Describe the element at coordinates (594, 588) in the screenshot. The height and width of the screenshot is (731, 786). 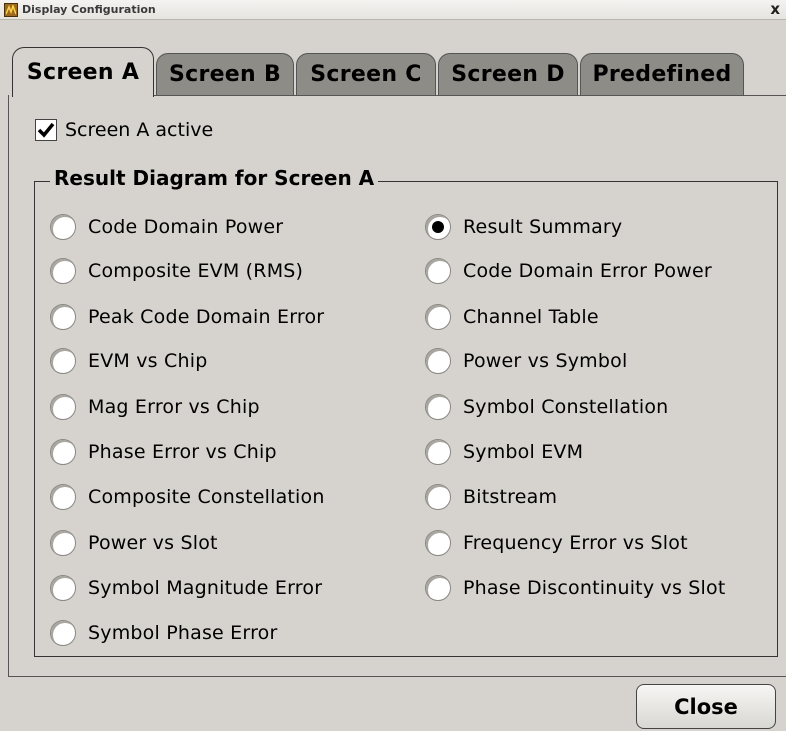
I see `option-label: Phase Discontinuity vs Slot` at that location.